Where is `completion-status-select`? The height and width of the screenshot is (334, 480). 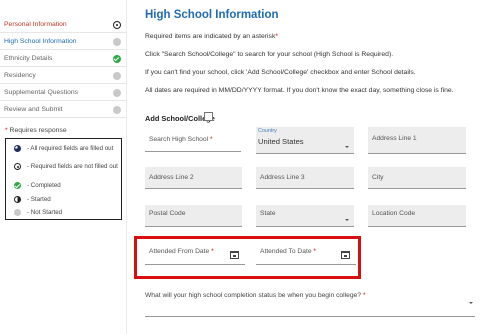
completion-status-select is located at coordinates (310, 316).